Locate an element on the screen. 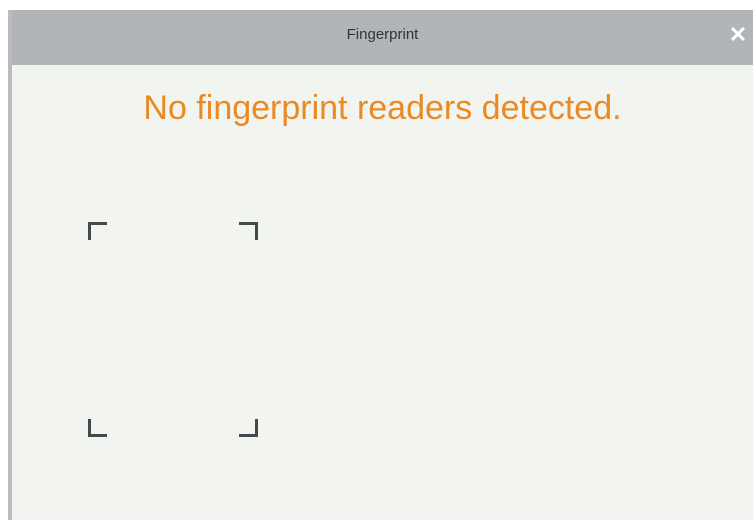 Image resolution: width=753 pixels, height=520 pixels. dialog-titlebar: Fingerprint ✕ is located at coordinates (382, 37).